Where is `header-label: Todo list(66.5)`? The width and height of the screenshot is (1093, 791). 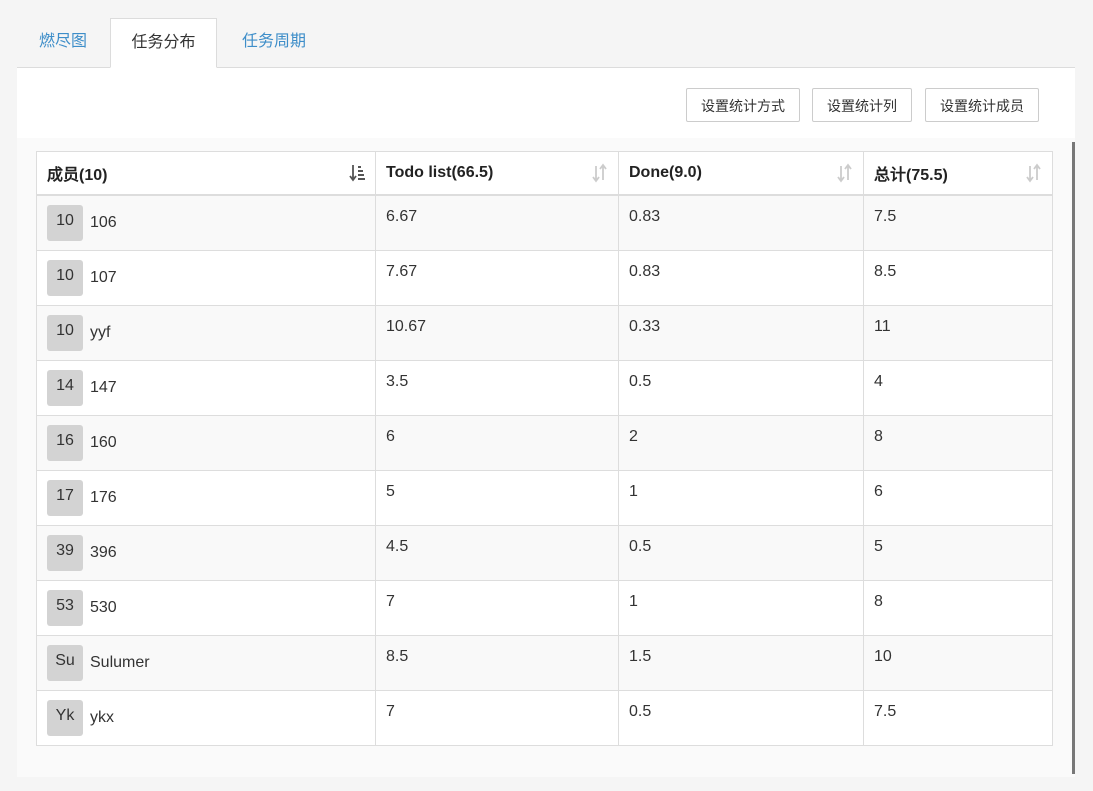
header-label: Todo list(66.5) is located at coordinates (440, 172).